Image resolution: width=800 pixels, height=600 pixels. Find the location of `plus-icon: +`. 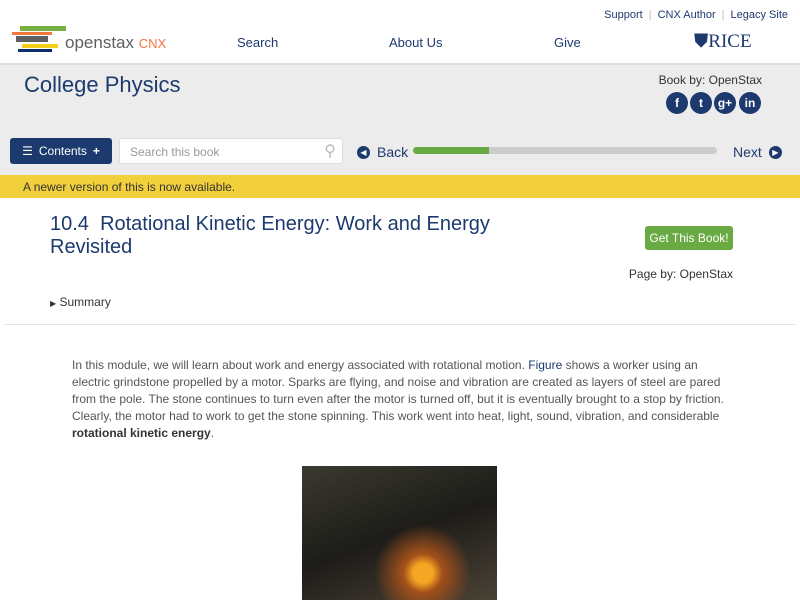

plus-icon: + is located at coordinates (96, 151).